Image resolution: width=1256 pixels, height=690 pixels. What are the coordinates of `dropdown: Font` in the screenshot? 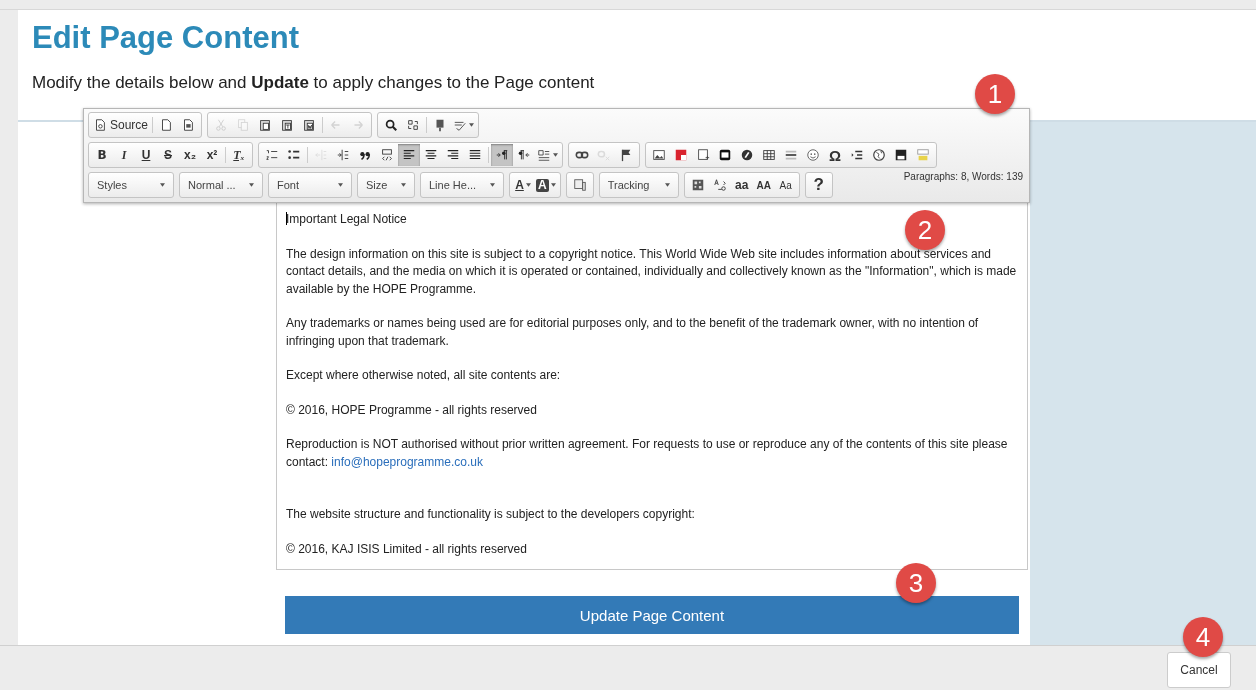 It's located at (310, 185).